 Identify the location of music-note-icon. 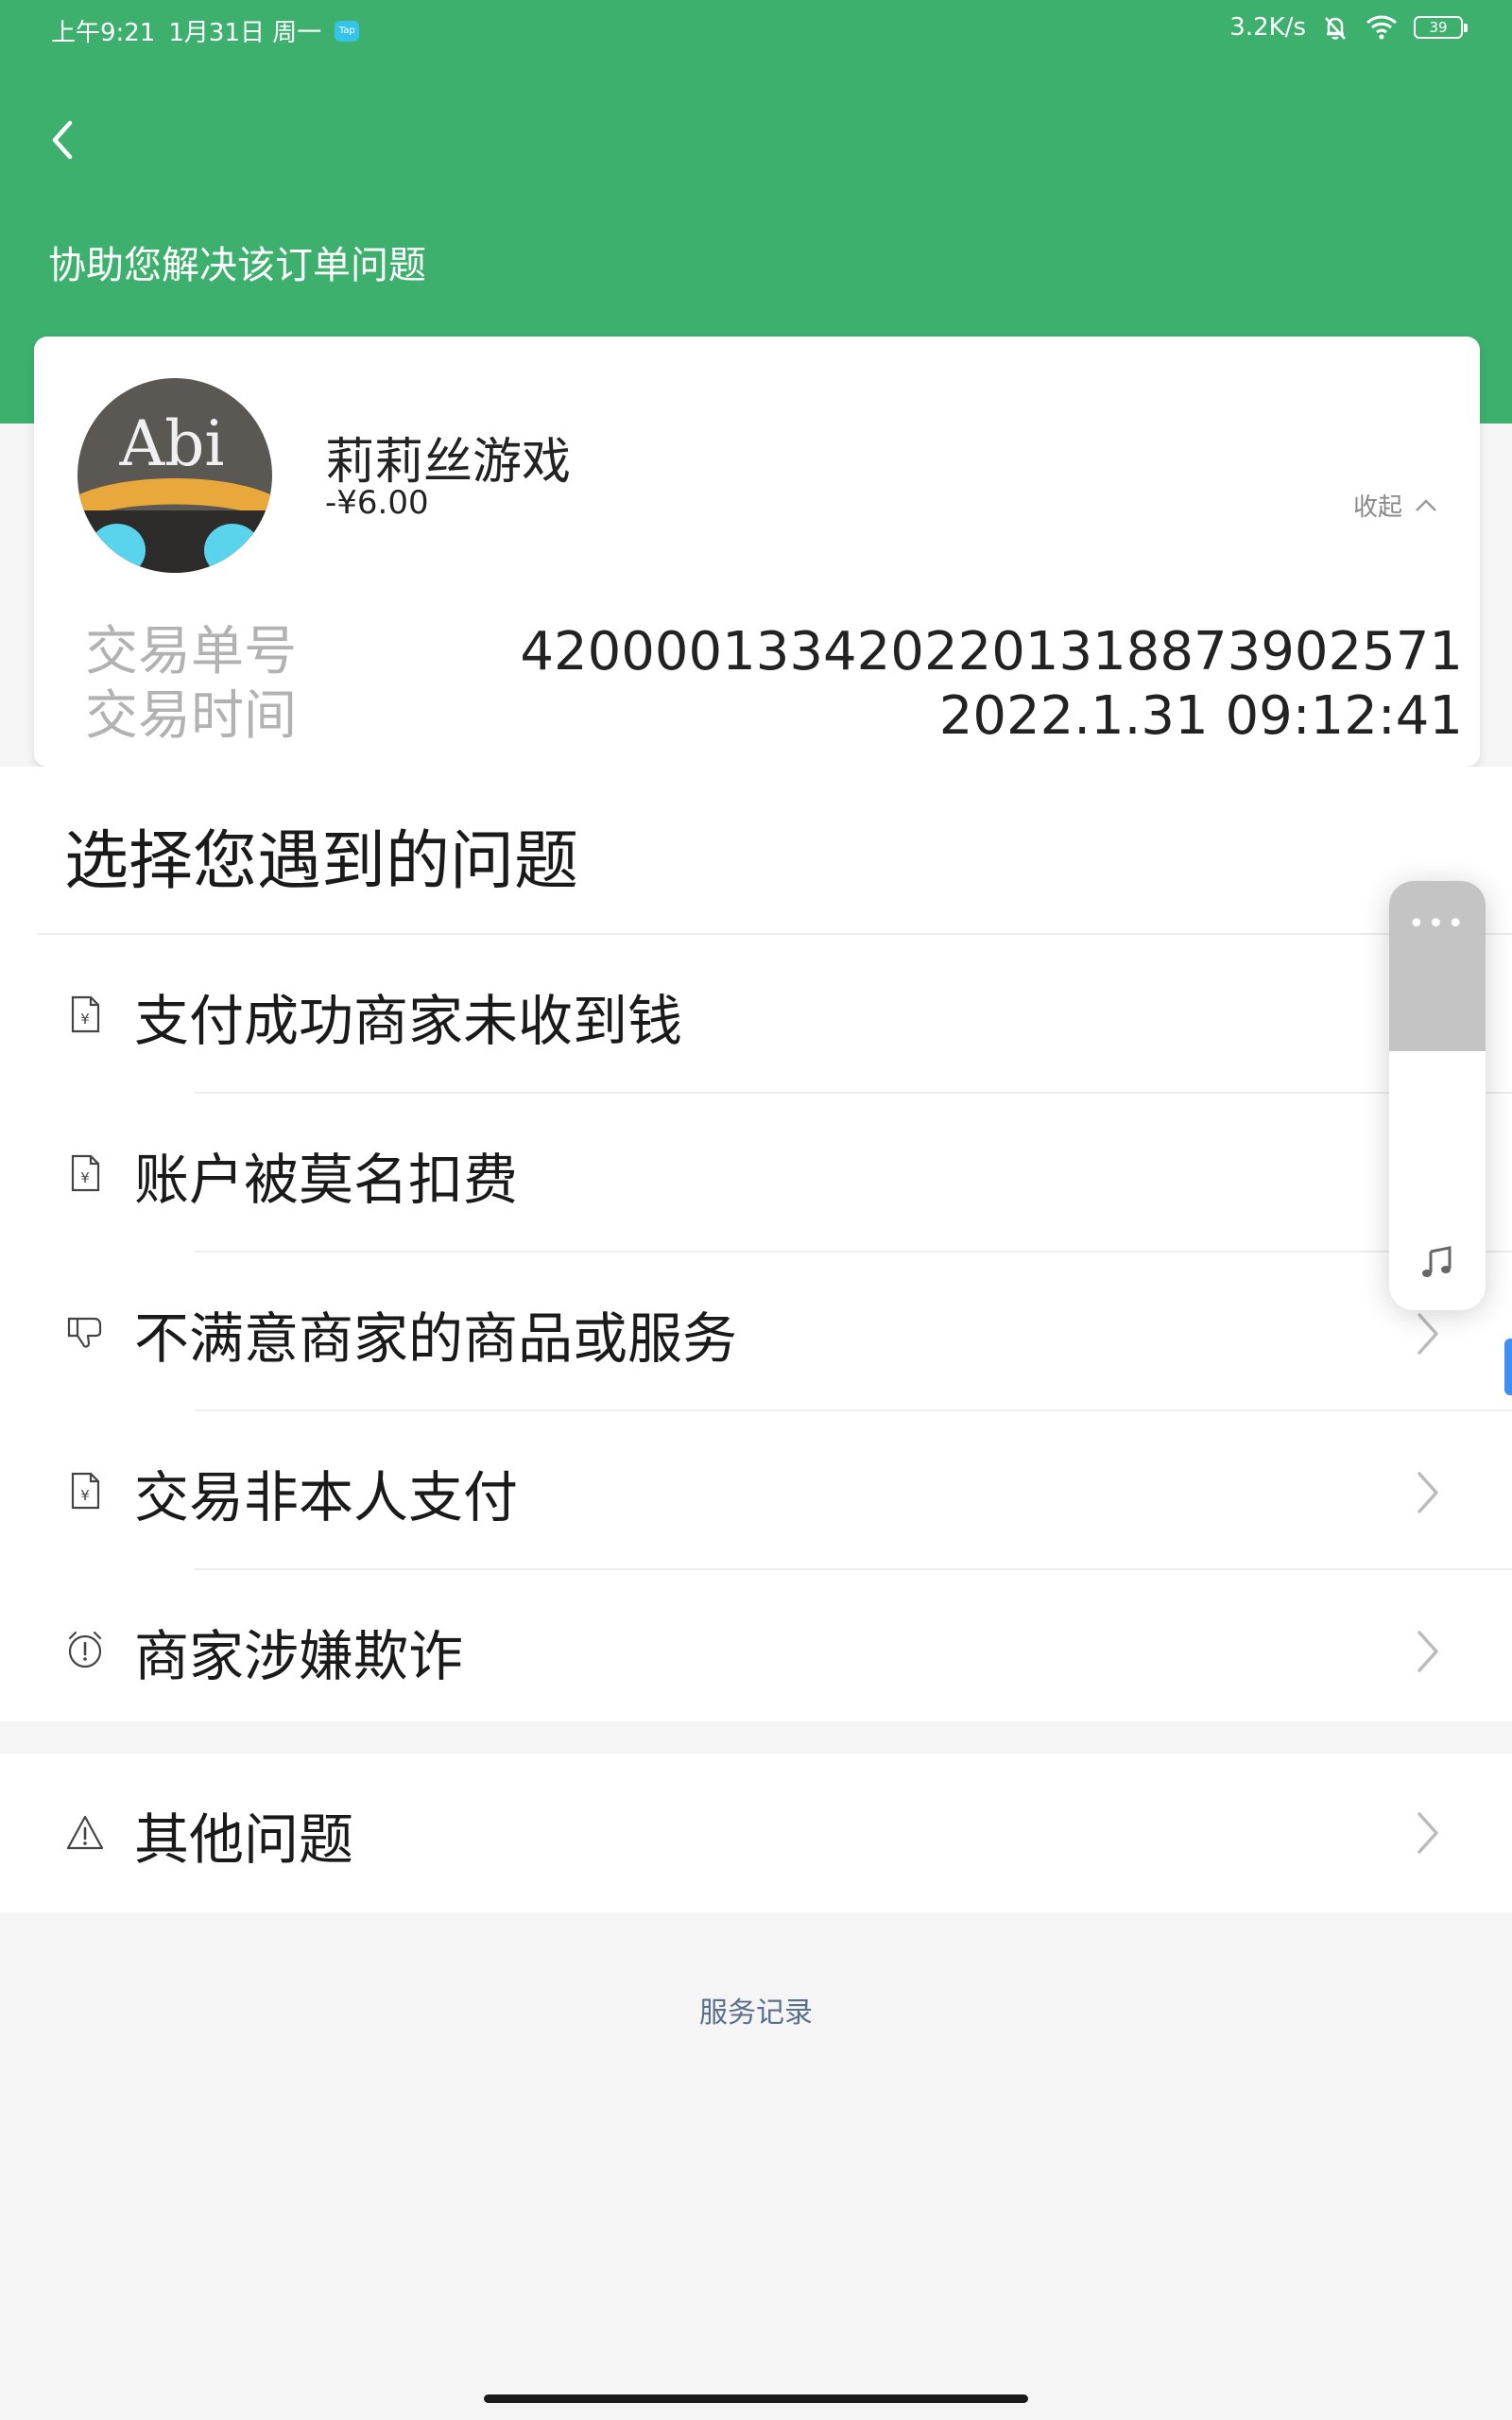
(1437, 1262).